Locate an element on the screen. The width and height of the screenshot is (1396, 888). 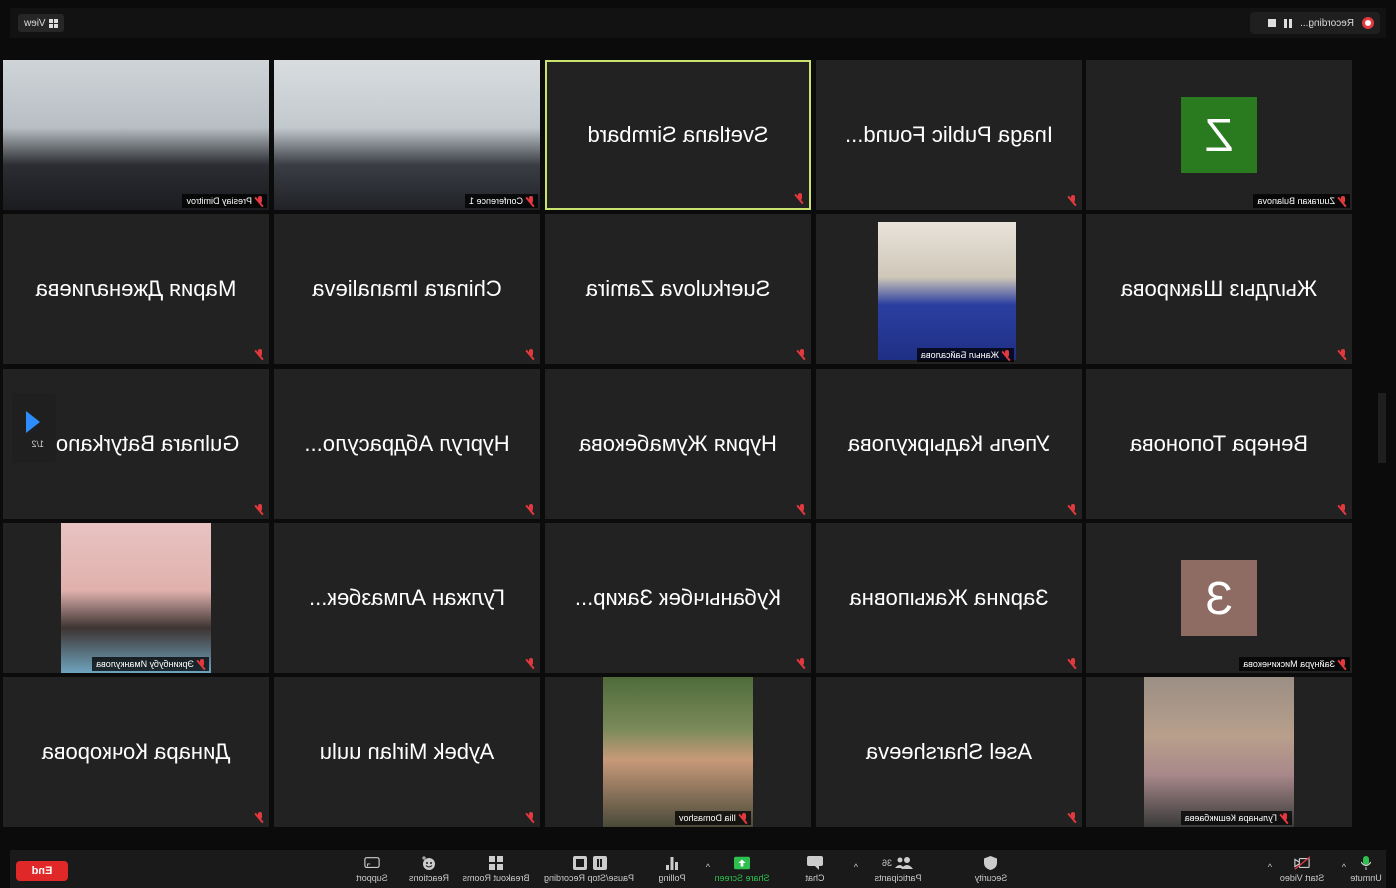
unmute-button: Unmute is located at coordinates (1366, 869).